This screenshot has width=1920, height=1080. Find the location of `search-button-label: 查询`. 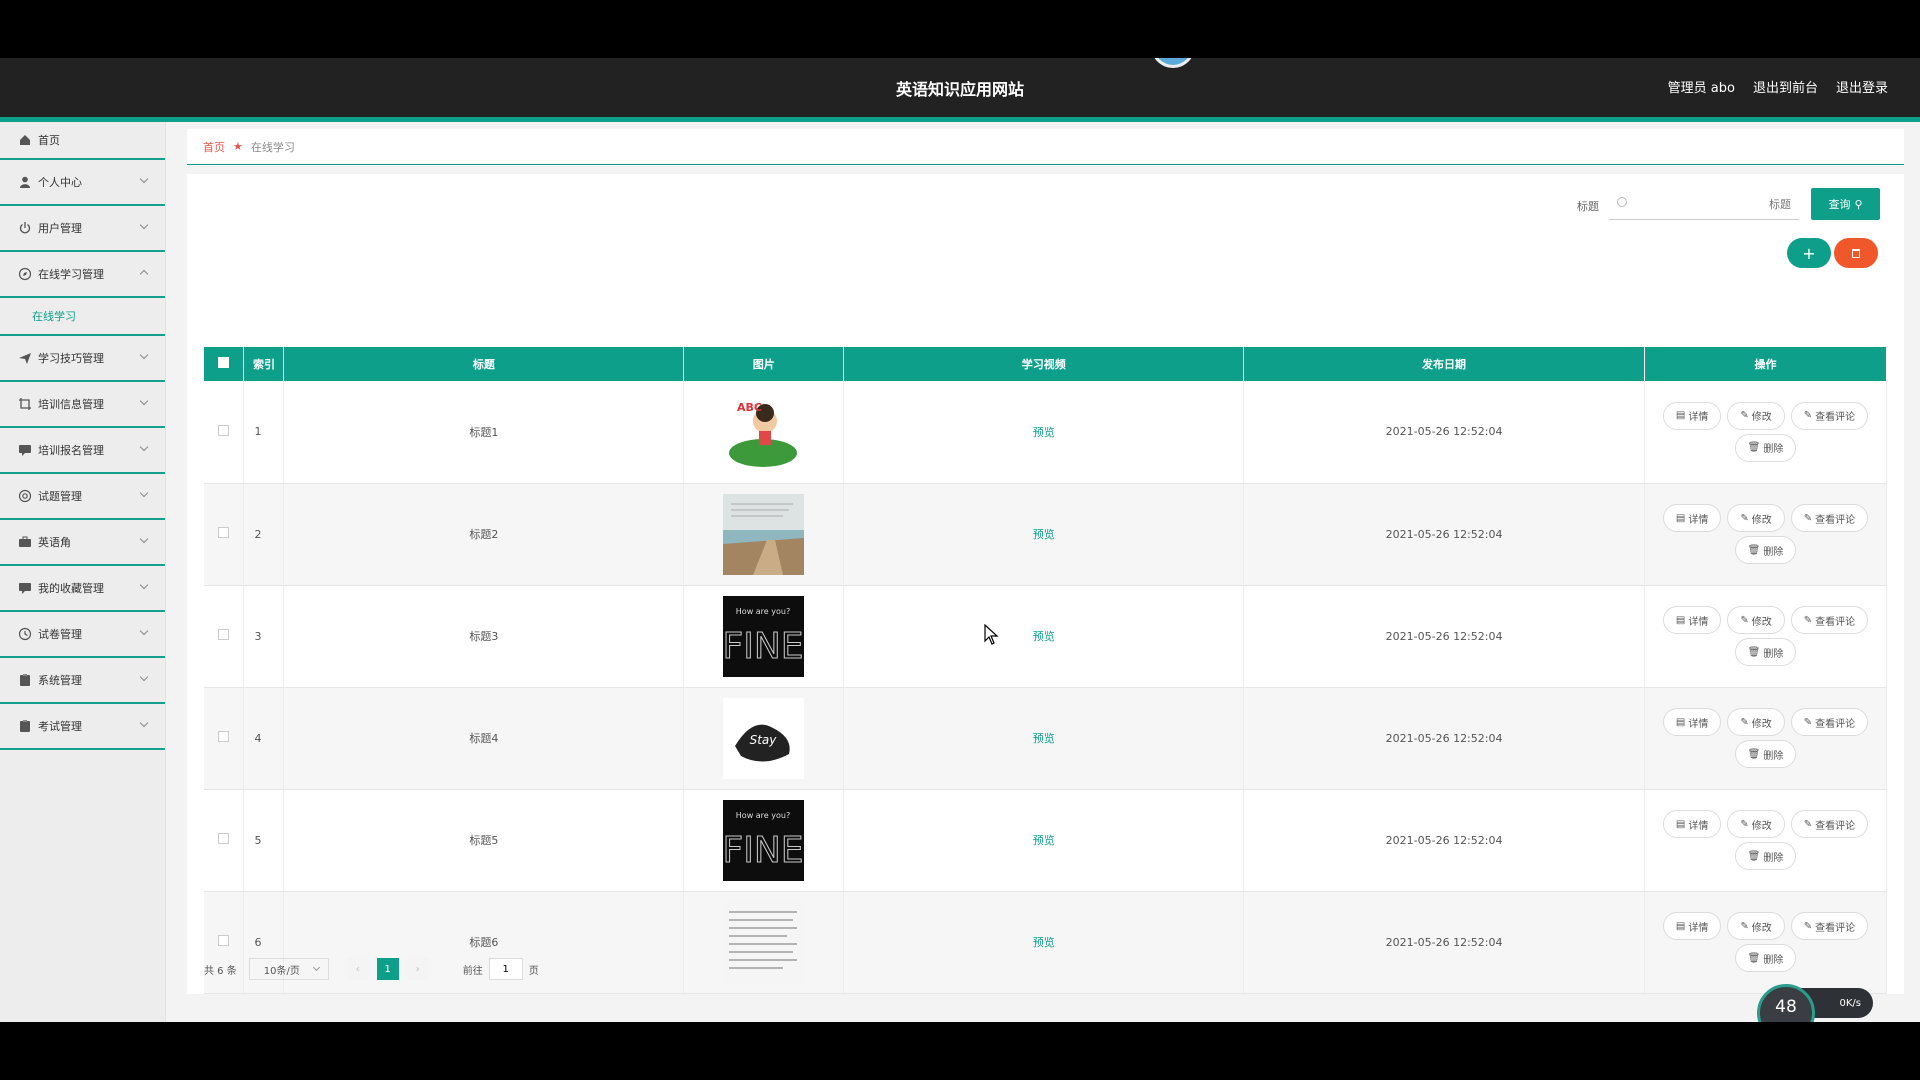

search-button-label: 查询 is located at coordinates (1839, 205).